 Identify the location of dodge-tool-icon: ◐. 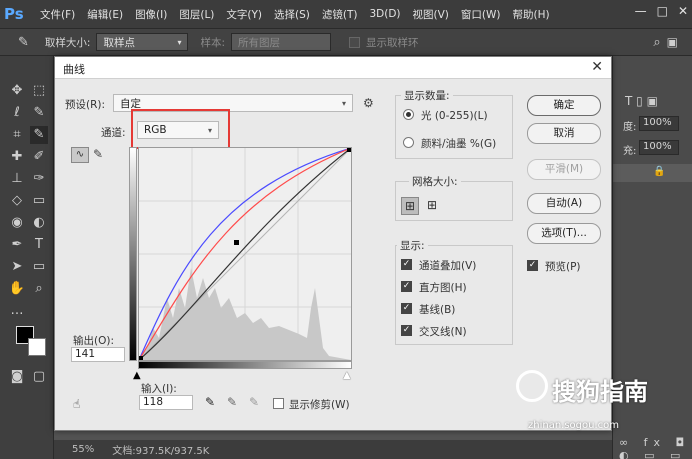
(39, 223).